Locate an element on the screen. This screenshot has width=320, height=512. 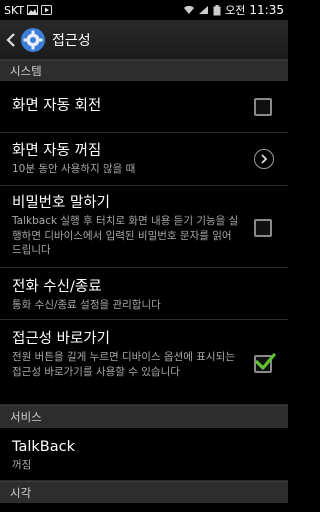
clock: 11:35 is located at coordinates (266, 10).